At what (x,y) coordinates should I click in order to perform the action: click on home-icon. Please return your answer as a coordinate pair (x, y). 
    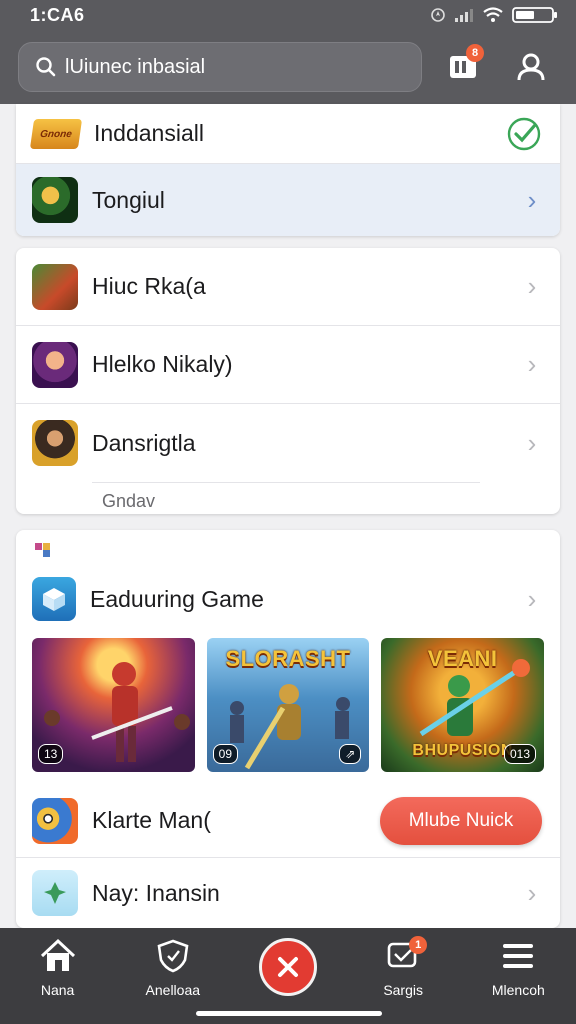
    Looking at the image, I should click on (57, 954).